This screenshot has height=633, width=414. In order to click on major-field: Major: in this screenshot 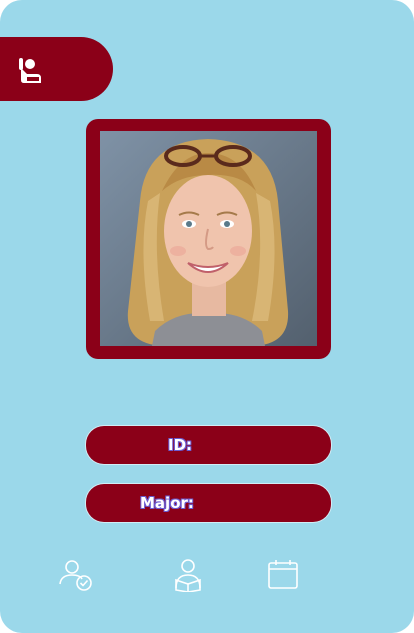, I will do `click(208, 503)`.